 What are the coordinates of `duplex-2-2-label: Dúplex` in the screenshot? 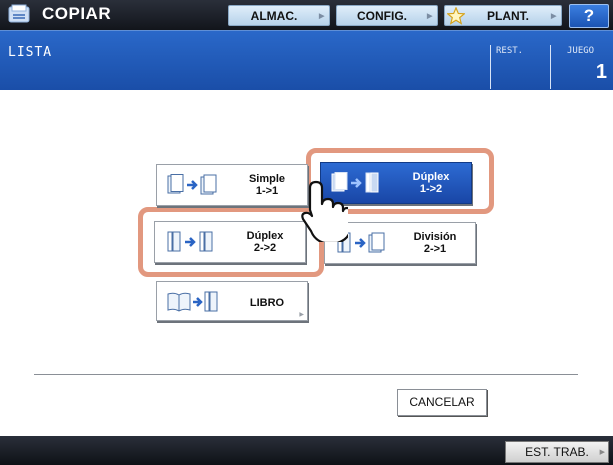 It's located at (265, 236).